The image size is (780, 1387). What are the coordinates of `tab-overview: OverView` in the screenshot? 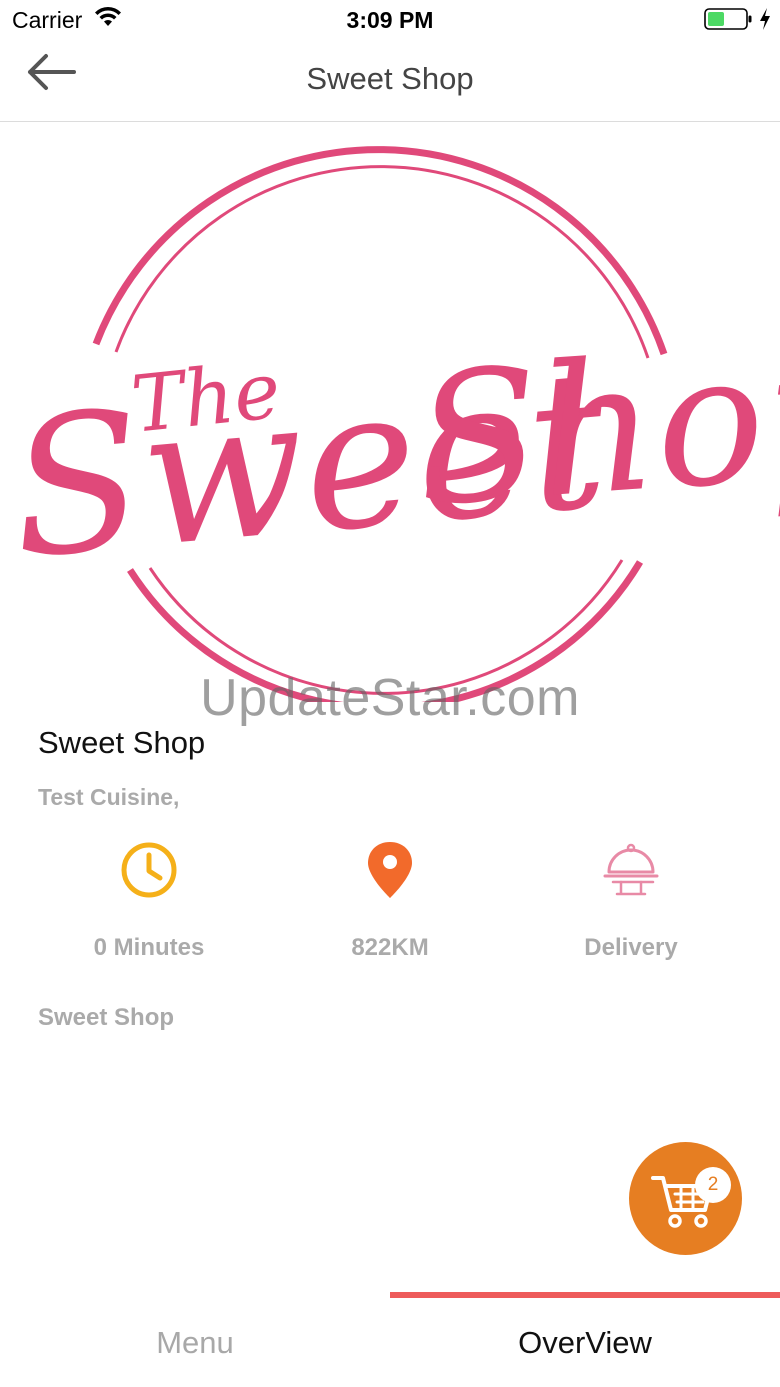 It's located at (585, 1339).